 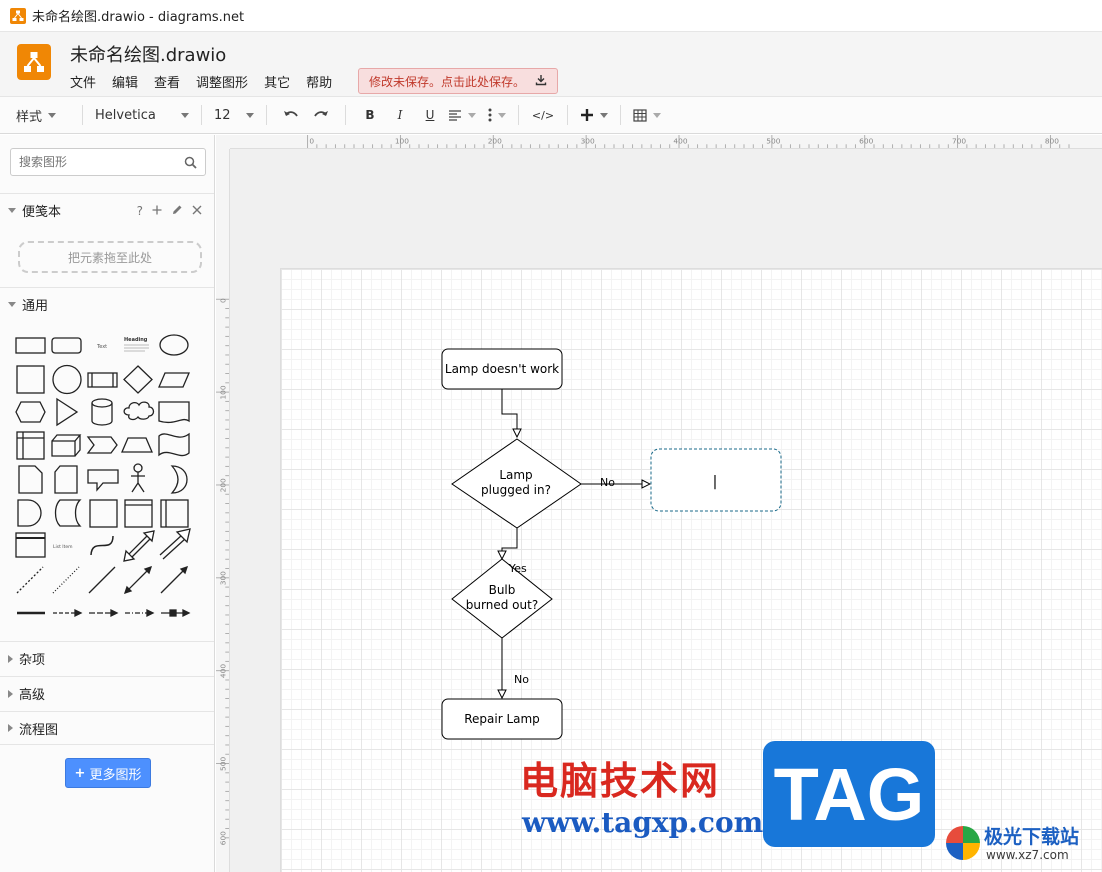 I want to click on edit-html-button: </>, so click(x=543, y=115).